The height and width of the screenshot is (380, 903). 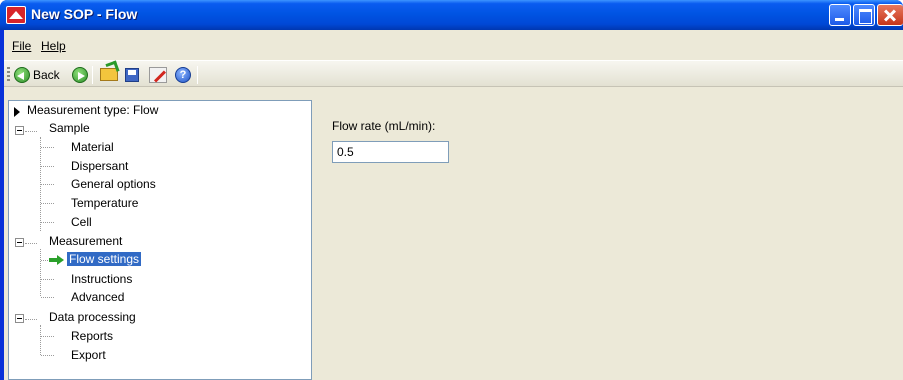 What do you see at coordinates (104, 259) in the screenshot?
I see `tree-item-flow-settings: Flow settings` at bounding box center [104, 259].